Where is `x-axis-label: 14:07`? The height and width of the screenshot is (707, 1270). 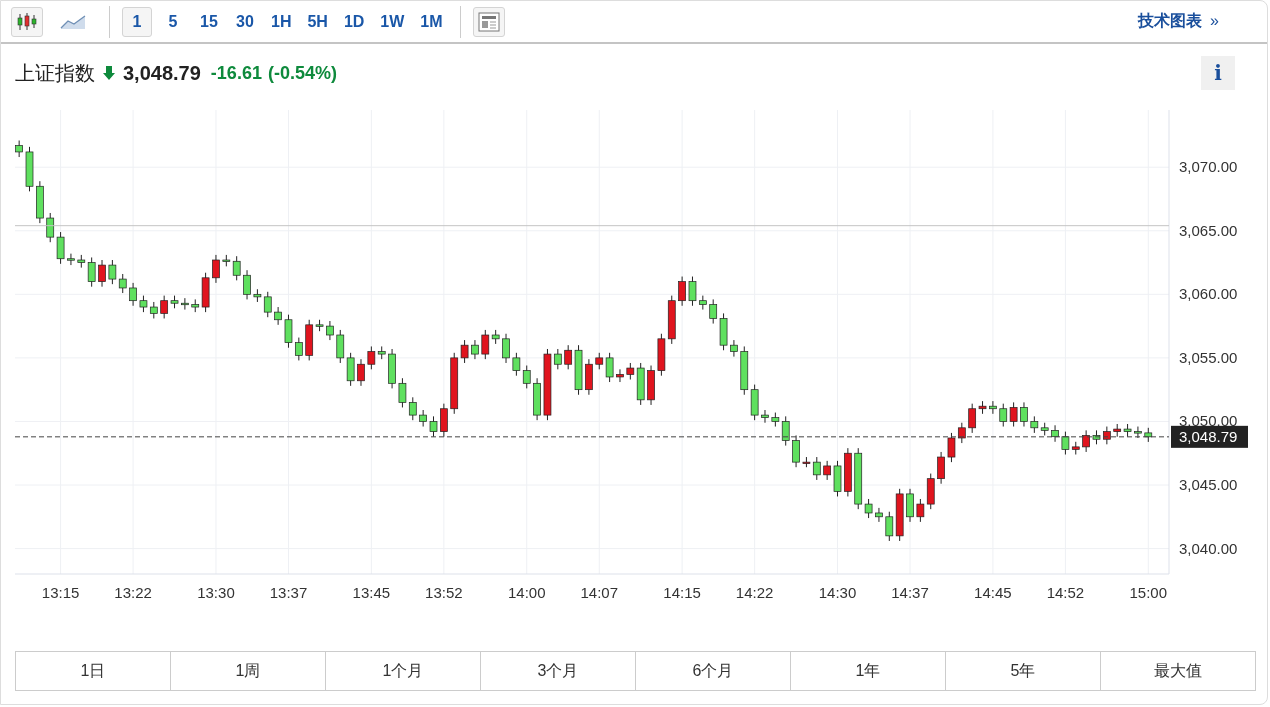
x-axis-label: 14:07 is located at coordinates (599, 592).